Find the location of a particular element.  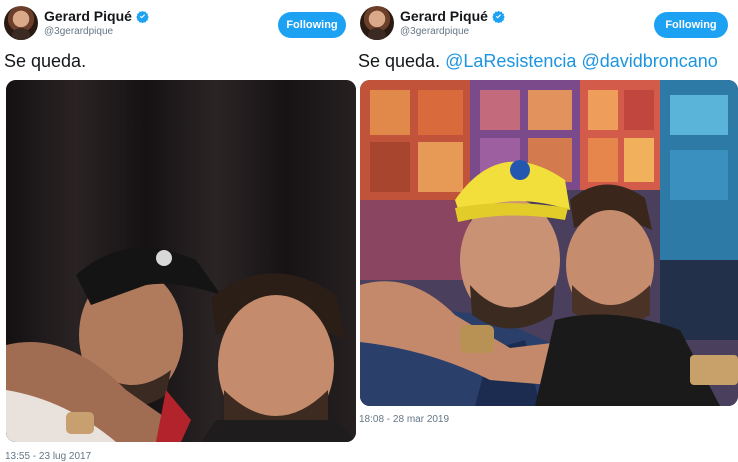

mention-davidbroncano: @davidbroncano is located at coordinates (649, 61).